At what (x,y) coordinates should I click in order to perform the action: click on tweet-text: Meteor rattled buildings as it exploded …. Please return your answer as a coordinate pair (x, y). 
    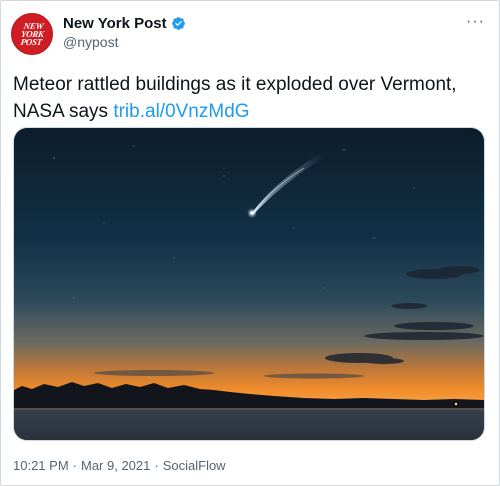
    Looking at the image, I should click on (248, 98).